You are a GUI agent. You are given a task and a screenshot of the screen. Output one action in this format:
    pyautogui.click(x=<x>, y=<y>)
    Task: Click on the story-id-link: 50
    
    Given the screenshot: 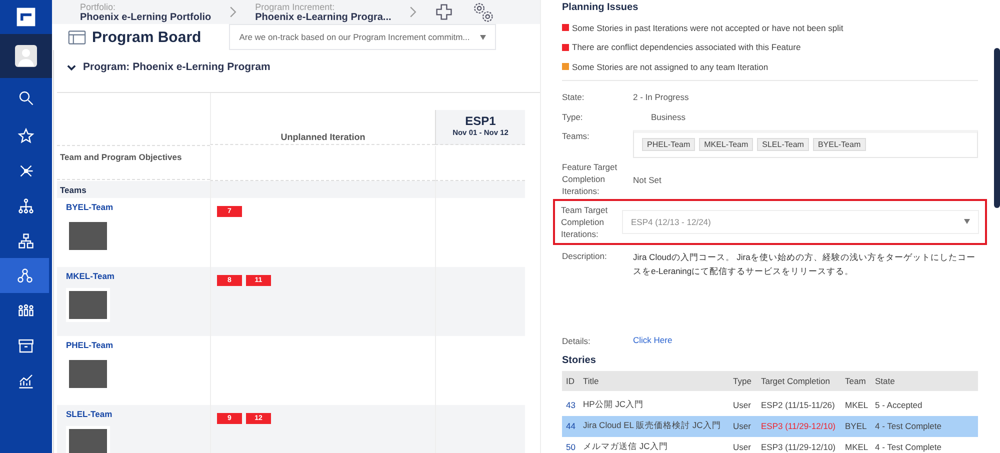 What is the action you would take?
    pyautogui.click(x=574, y=447)
    